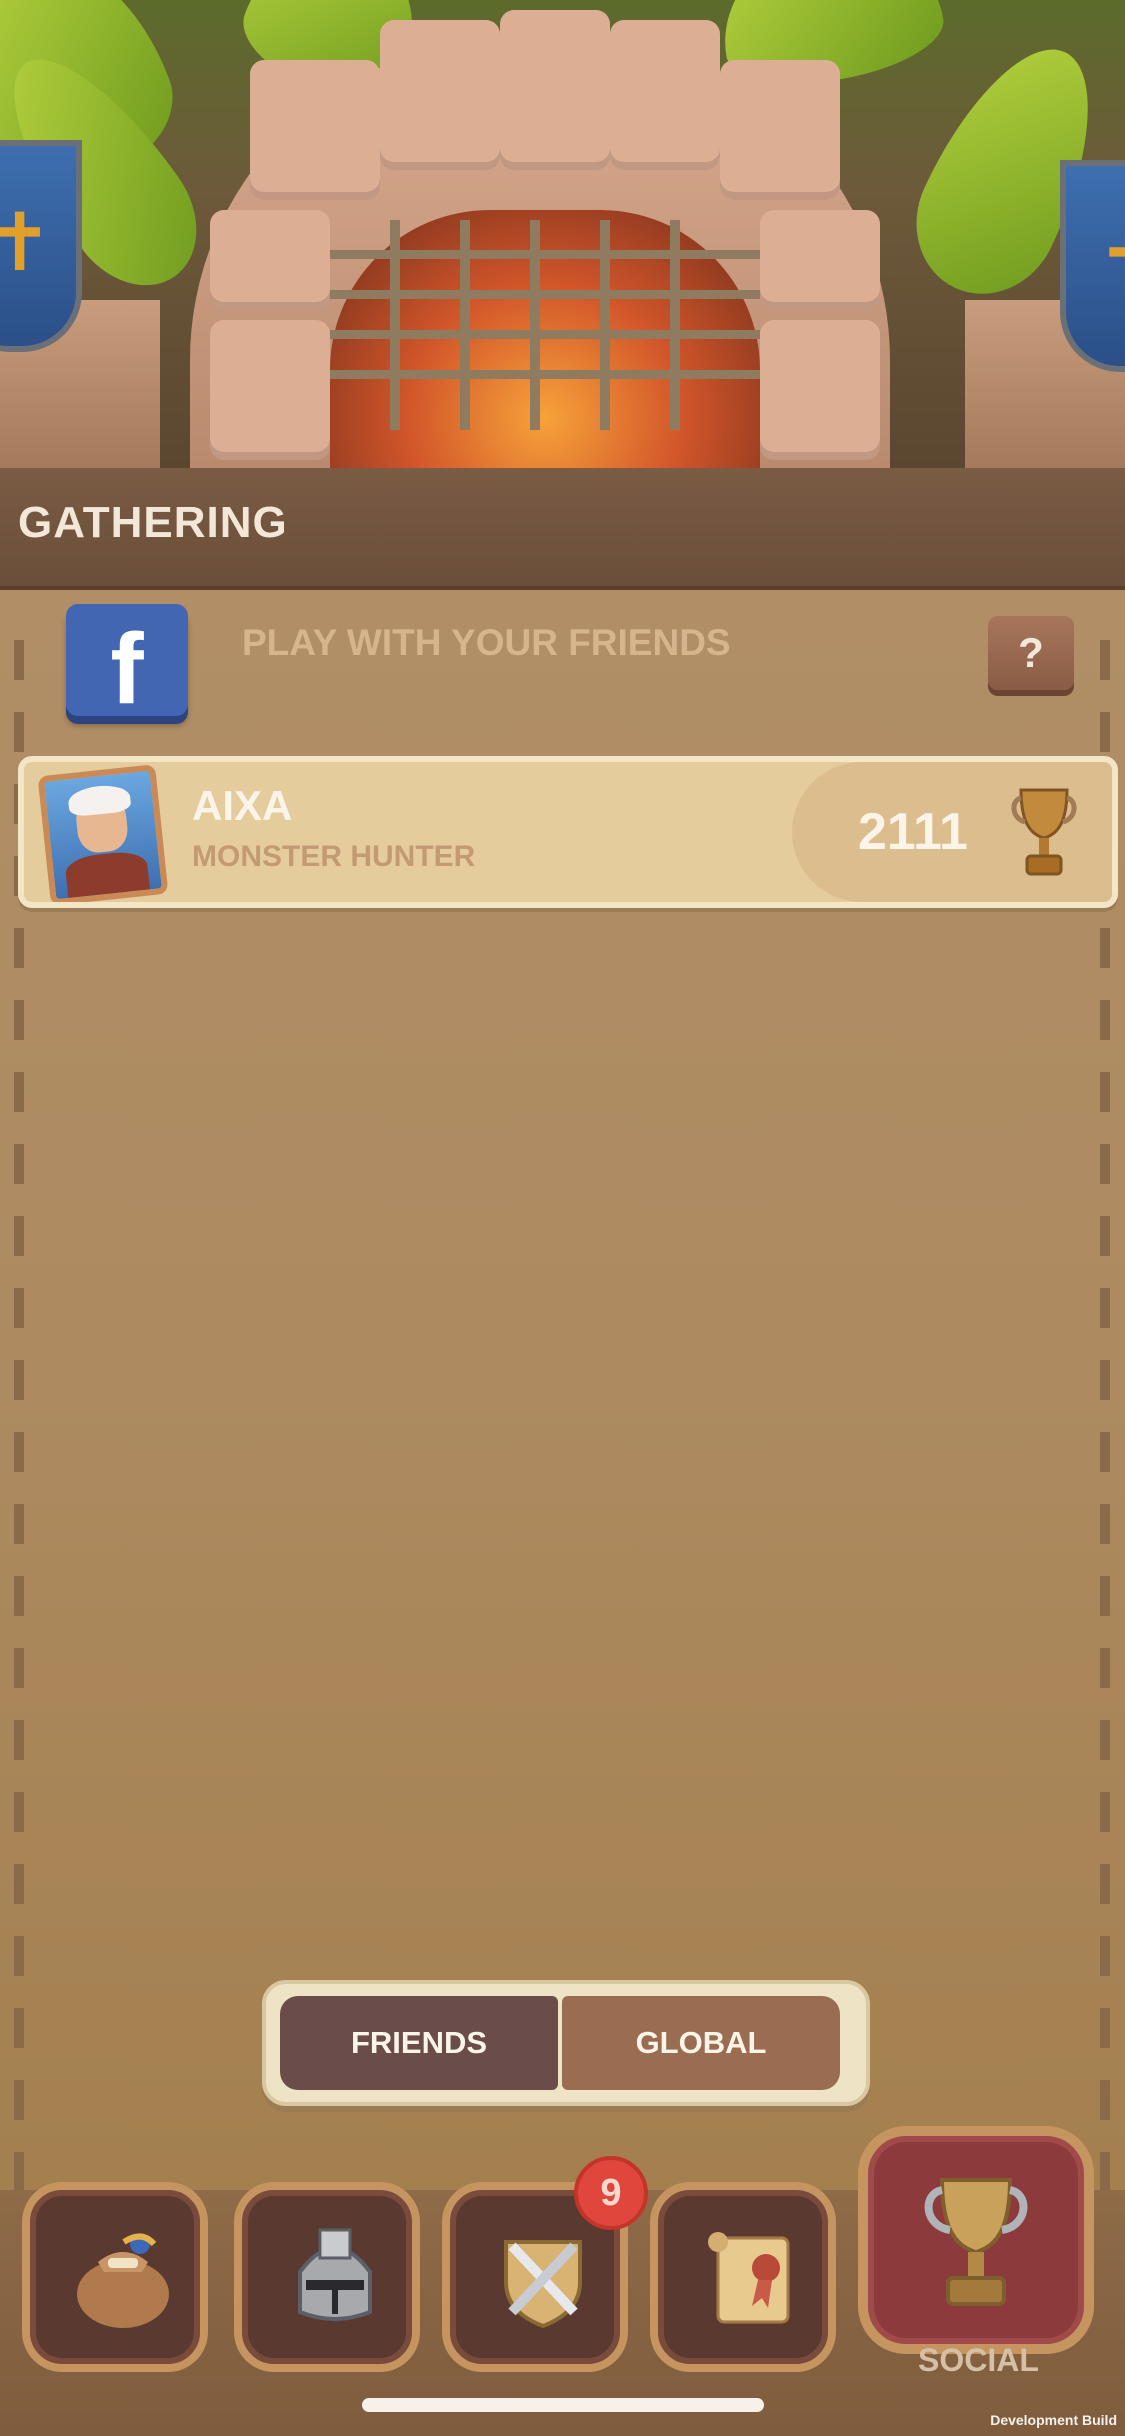 The width and height of the screenshot is (1125, 2436). What do you see at coordinates (563, 2405) in the screenshot?
I see `home-indicator` at bounding box center [563, 2405].